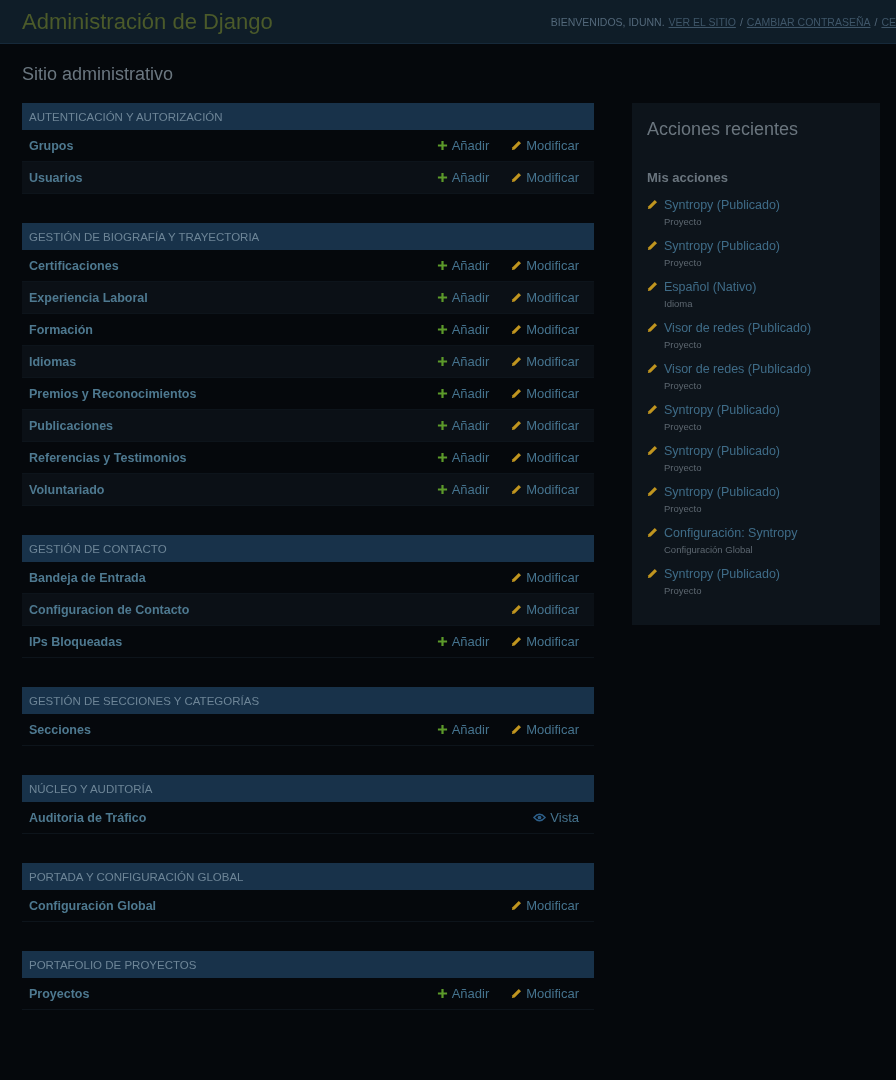  I want to click on model-link: Experiencia Laboral, so click(88, 297).